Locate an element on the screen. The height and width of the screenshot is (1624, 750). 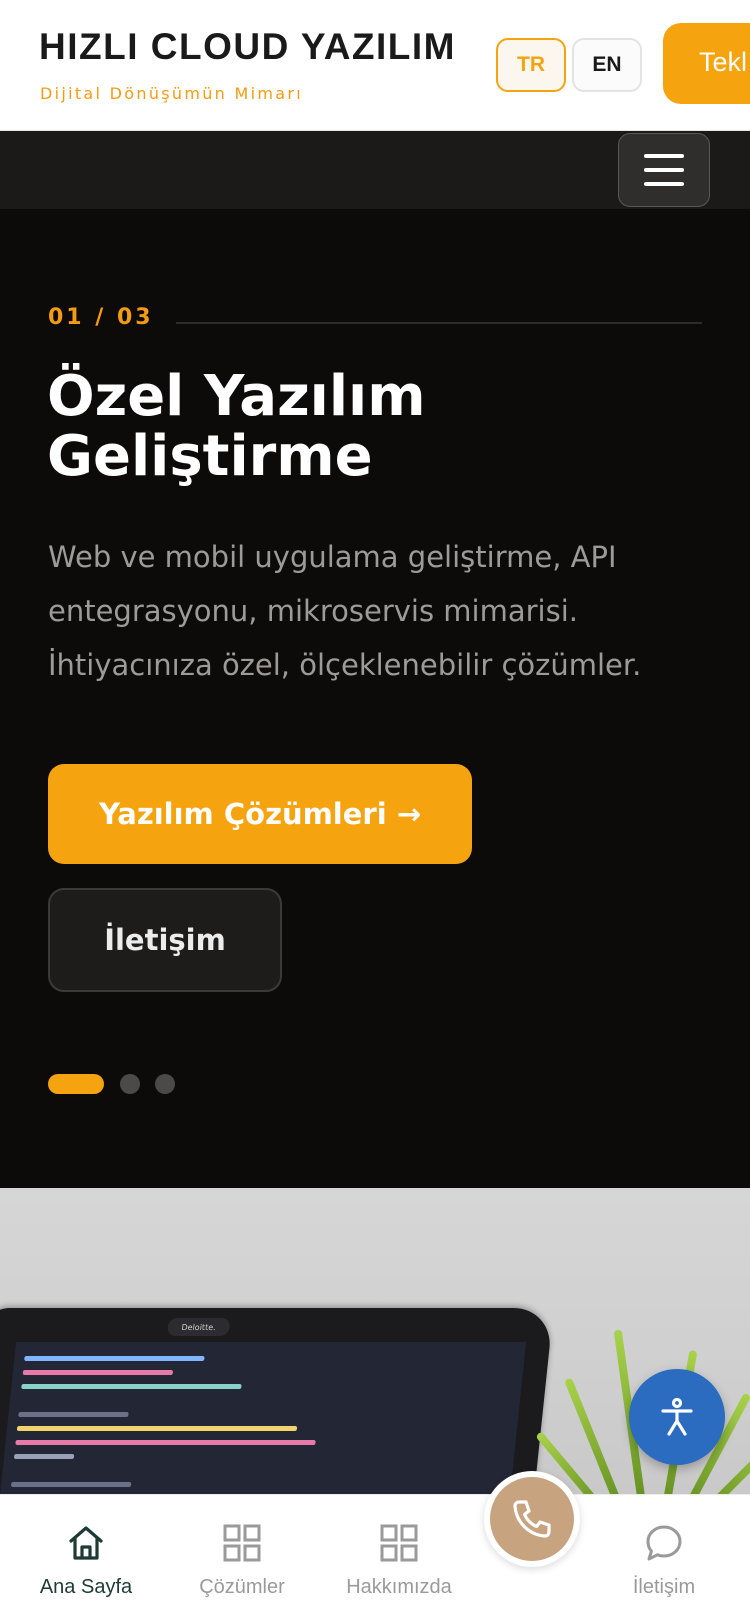
language-tr-button: TR is located at coordinates (531, 65).